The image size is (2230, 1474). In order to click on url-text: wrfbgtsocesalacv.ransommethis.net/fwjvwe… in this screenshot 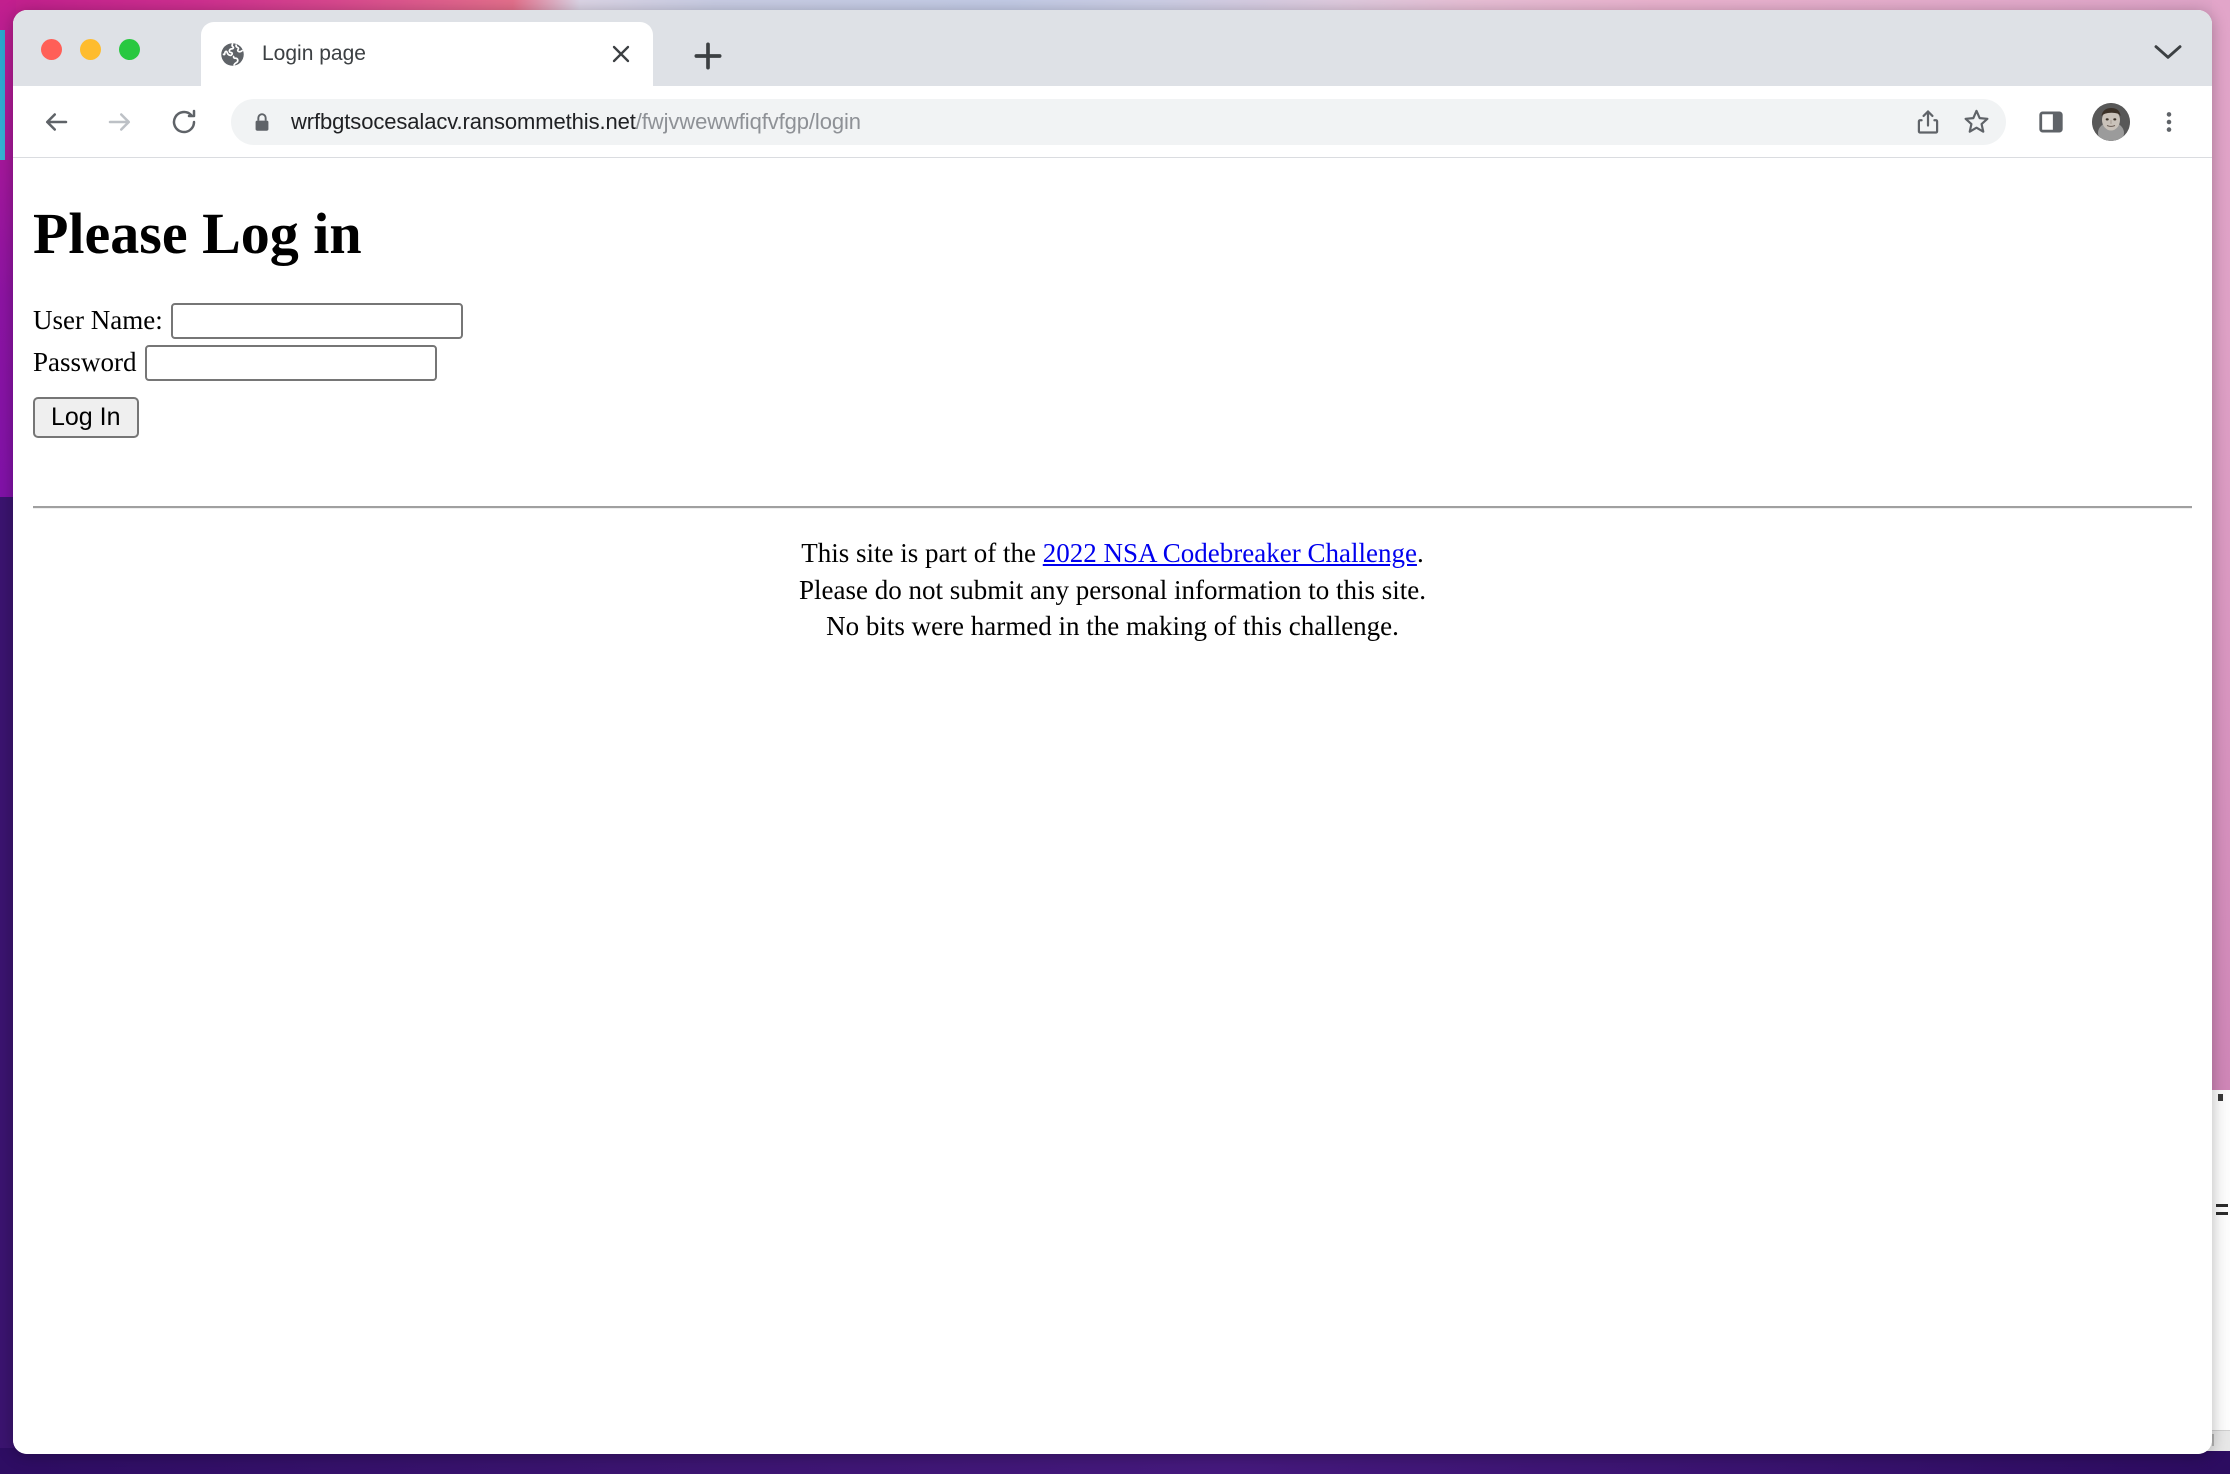, I will do `click(1096, 122)`.